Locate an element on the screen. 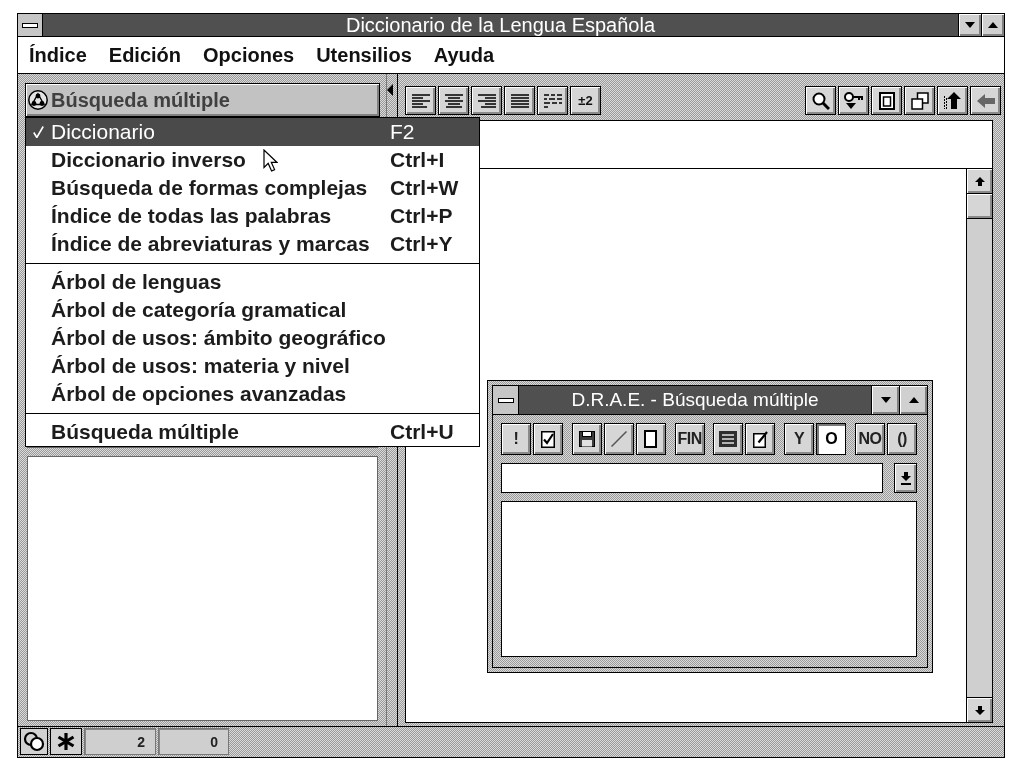 This screenshot has width=1024, height=775. window-title: D.R.A.E. - Búsqueda múltiple is located at coordinates (695, 400).